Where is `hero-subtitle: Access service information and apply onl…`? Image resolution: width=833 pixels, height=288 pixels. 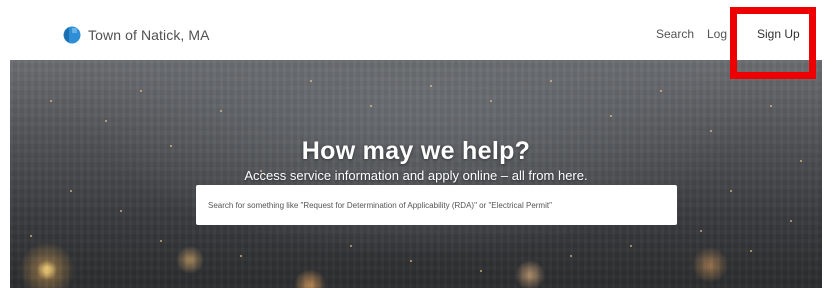 hero-subtitle: Access service information and apply onl… is located at coordinates (416, 175).